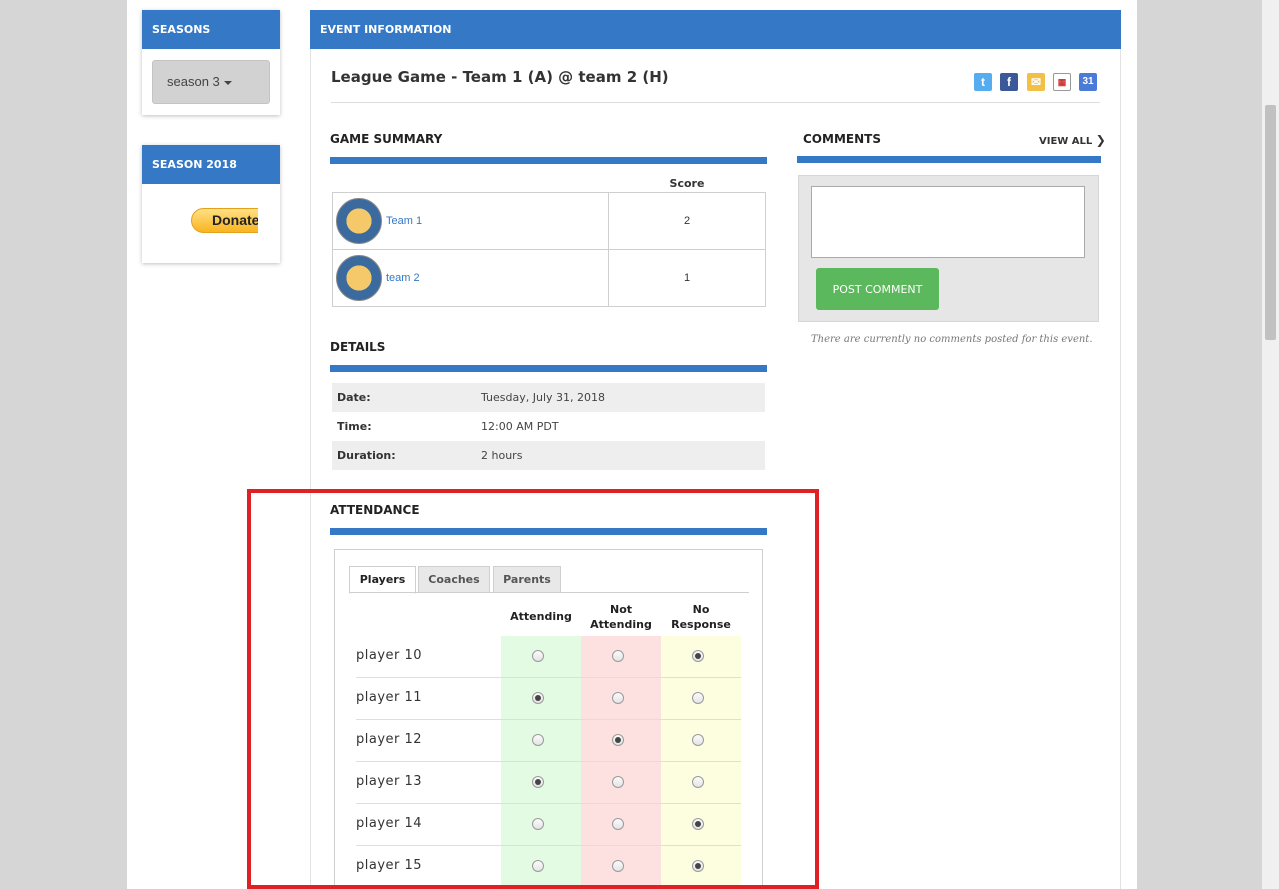  What do you see at coordinates (548, 455) in the screenshot?
I see `detail-row-duration: Duration: 2 hours` at bounding box center [548, 455].